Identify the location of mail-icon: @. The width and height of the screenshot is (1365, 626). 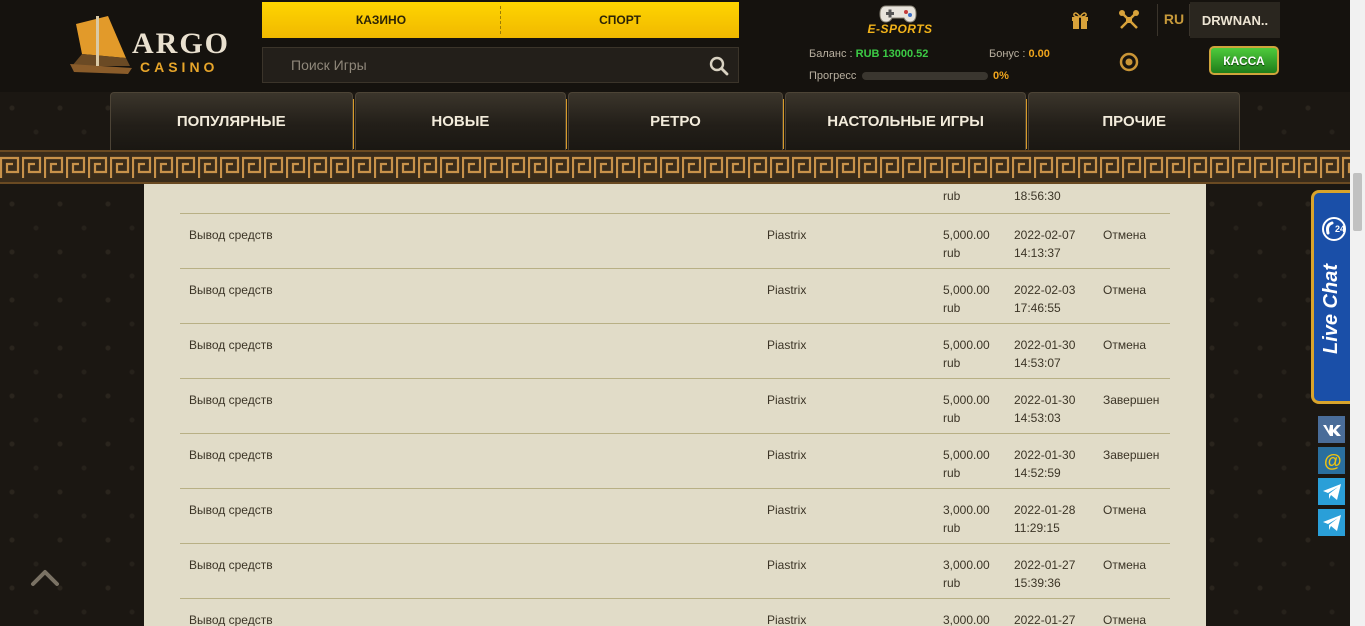
(1333, 461).